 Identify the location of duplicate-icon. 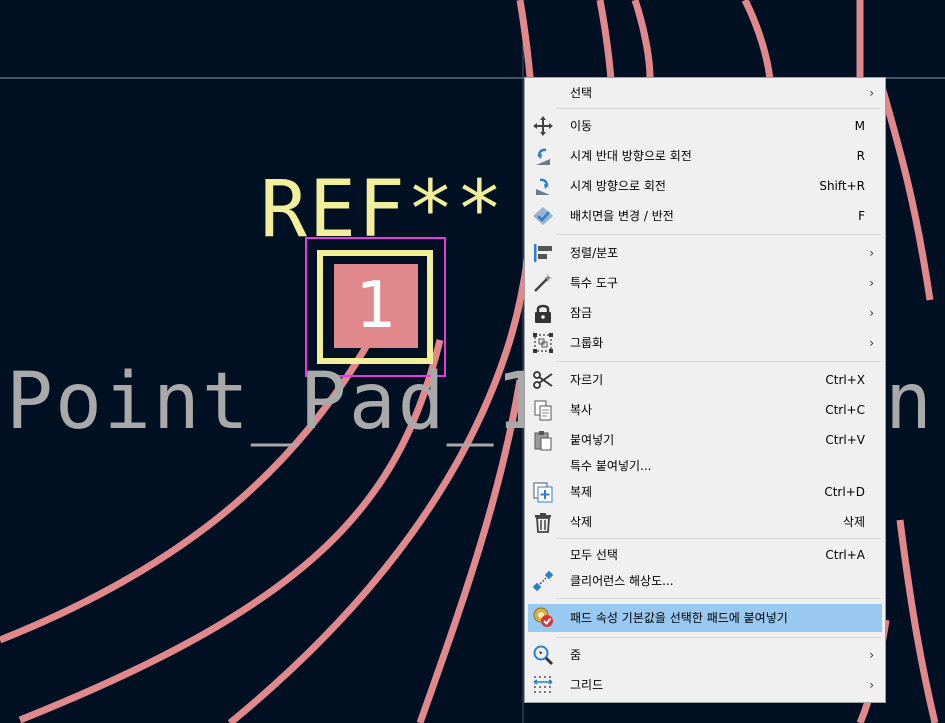
(543, 492).